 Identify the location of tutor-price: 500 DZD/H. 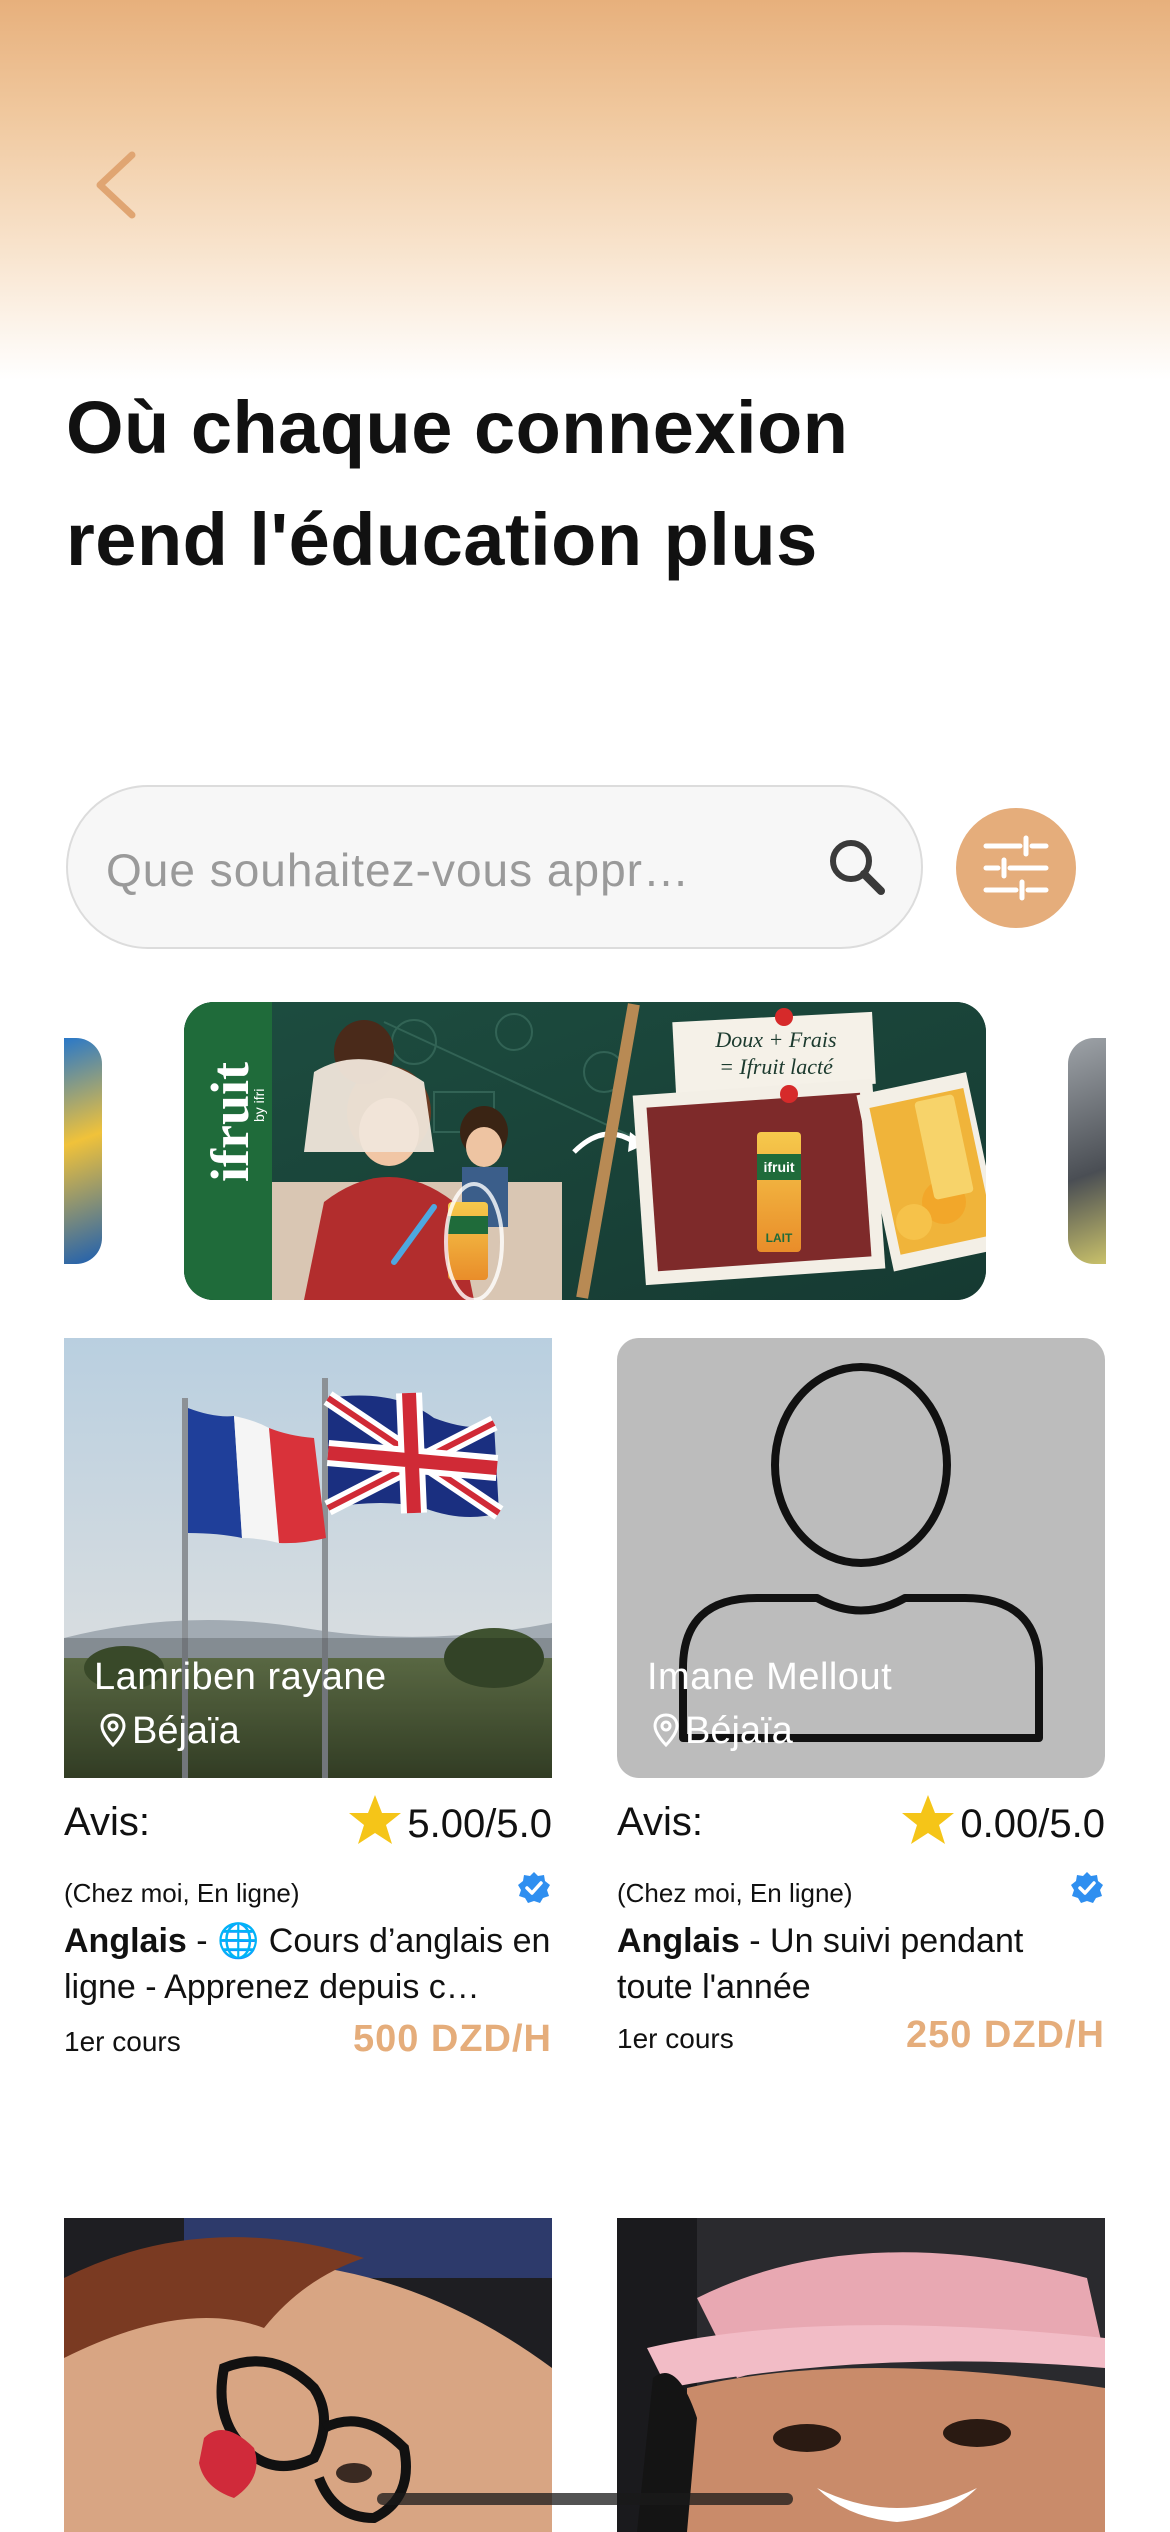
(452, 2039).